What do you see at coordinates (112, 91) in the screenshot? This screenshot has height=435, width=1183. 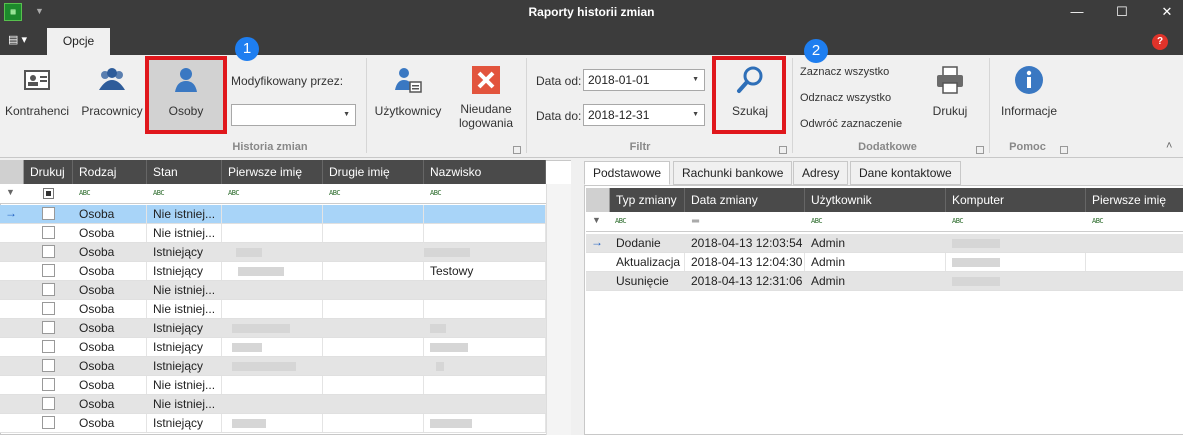 I see `pracownicy-button: Pracownicy` at bounding box center [112, 91].